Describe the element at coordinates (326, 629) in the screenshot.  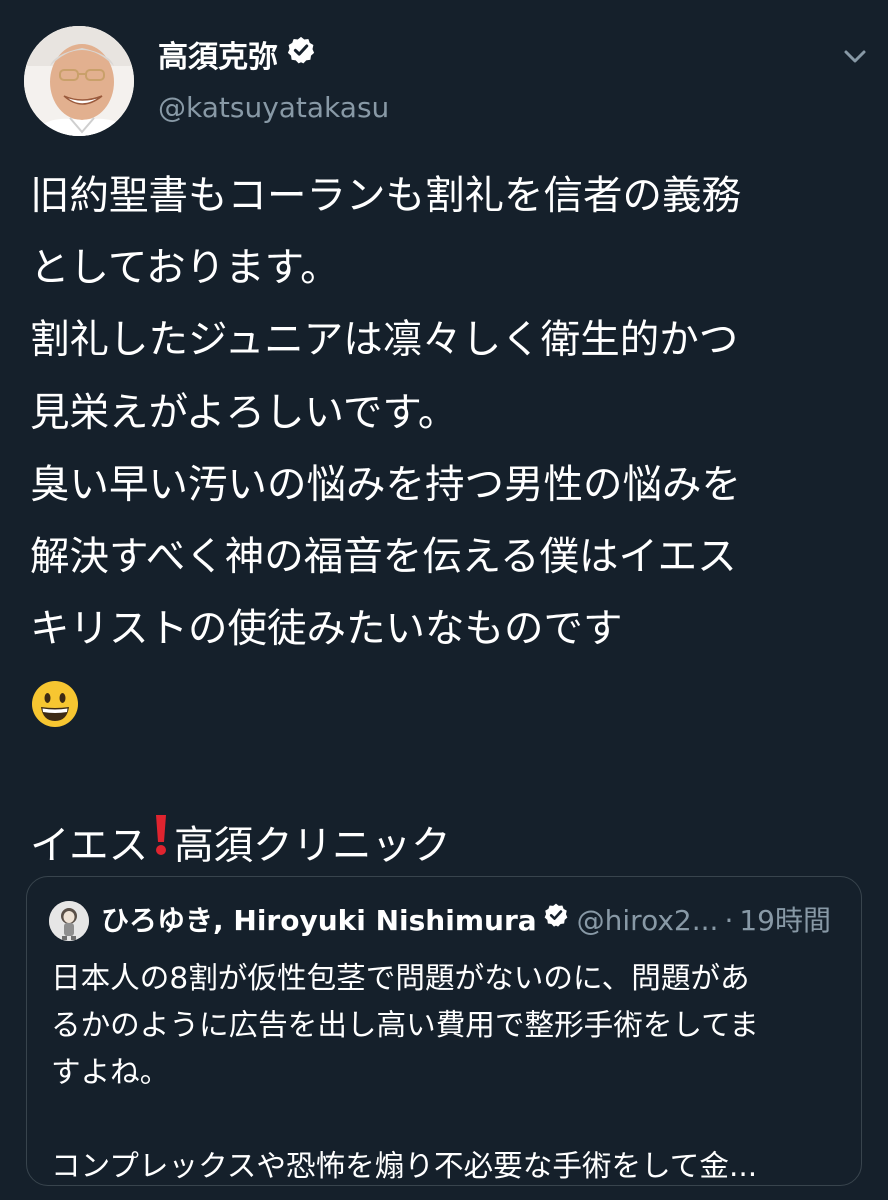
I see `tweet-text-line: キリストの使徒みたいなものです` at that location.